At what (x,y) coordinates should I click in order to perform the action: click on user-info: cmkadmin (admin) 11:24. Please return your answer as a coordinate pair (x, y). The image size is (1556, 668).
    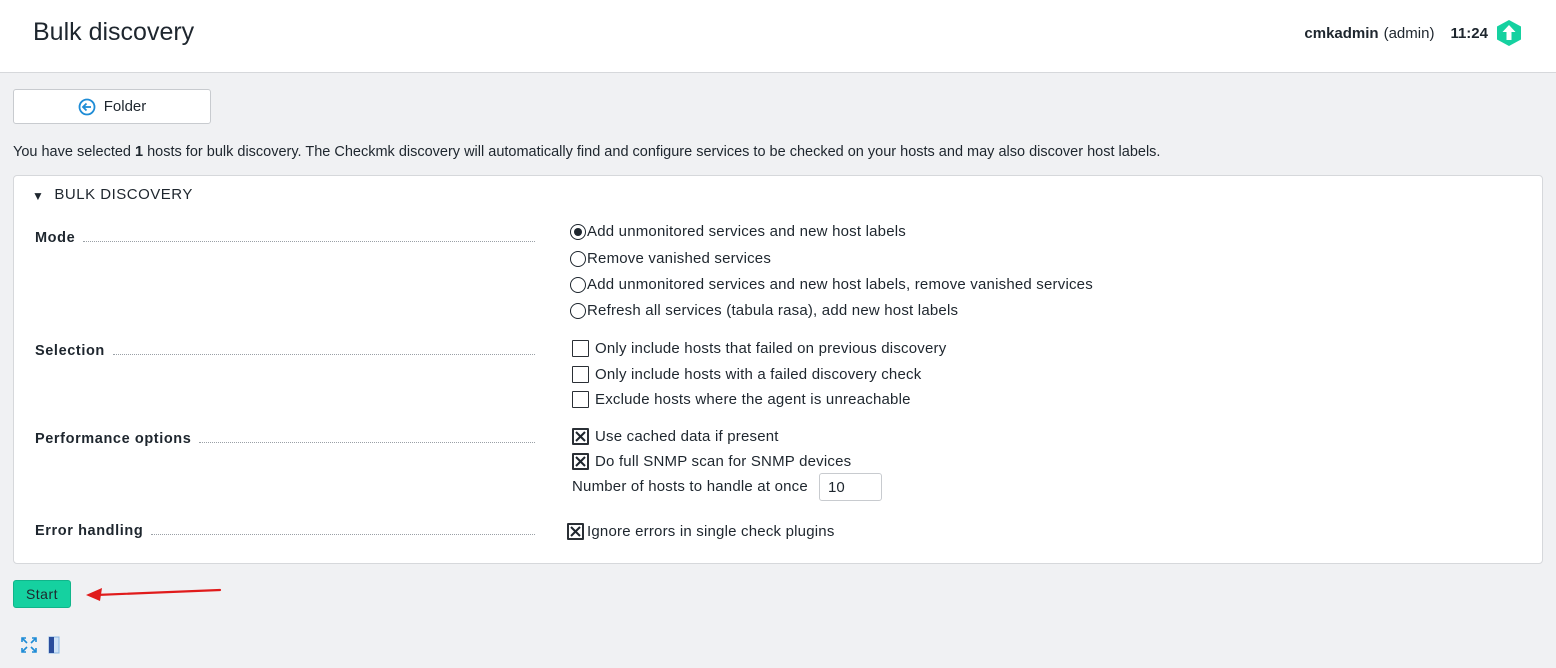
    Looking at the image, I should click on (1413, 33).